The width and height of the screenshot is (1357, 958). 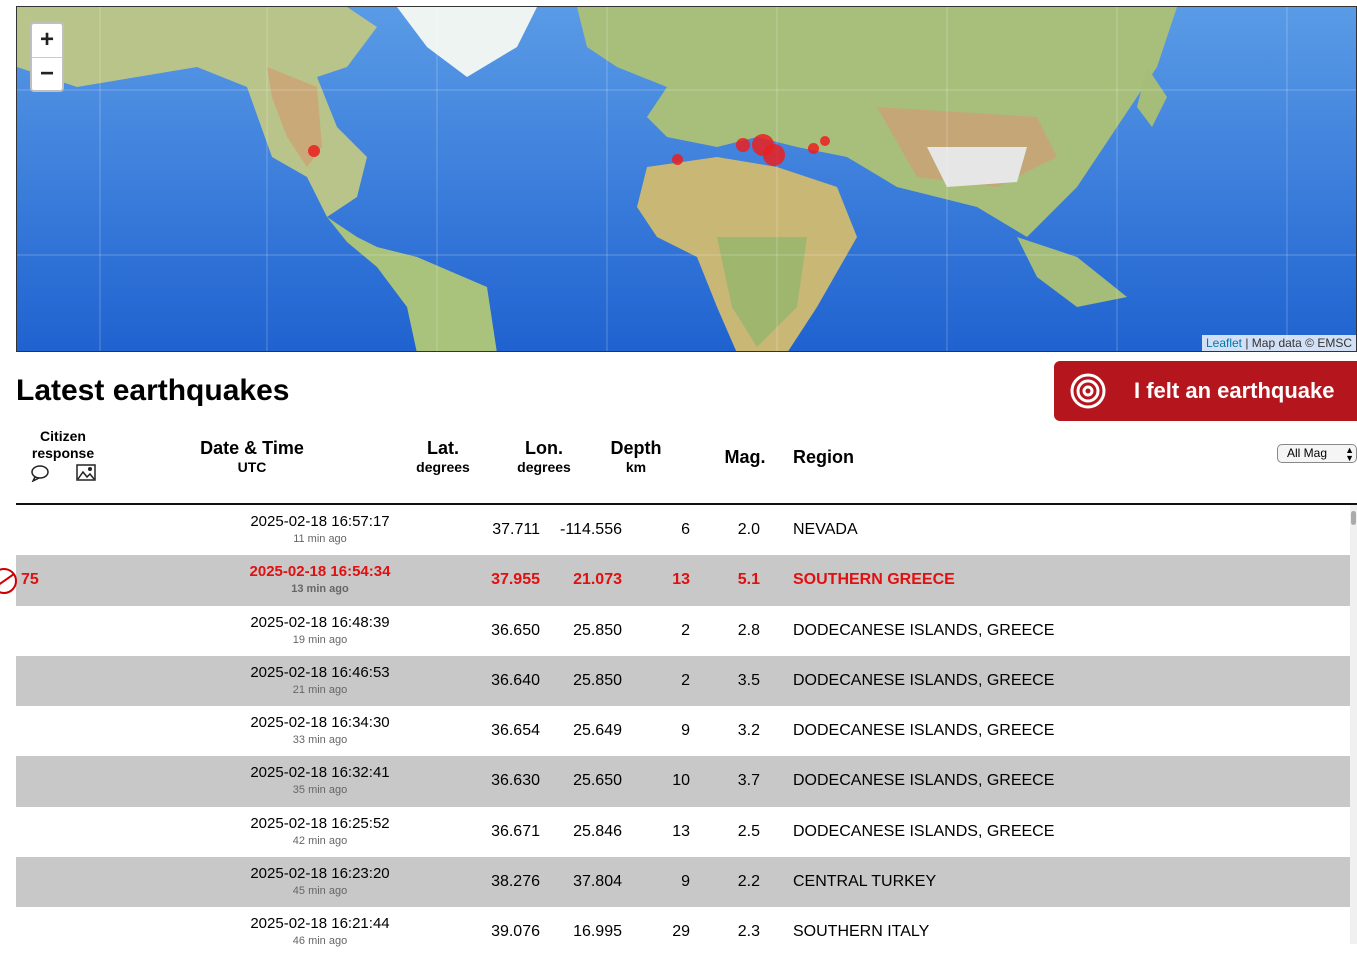 What do you see at coordinates (515, 630) in the screenshot?
I see `row-lat: 36.650` at bounding box center [515, 630].